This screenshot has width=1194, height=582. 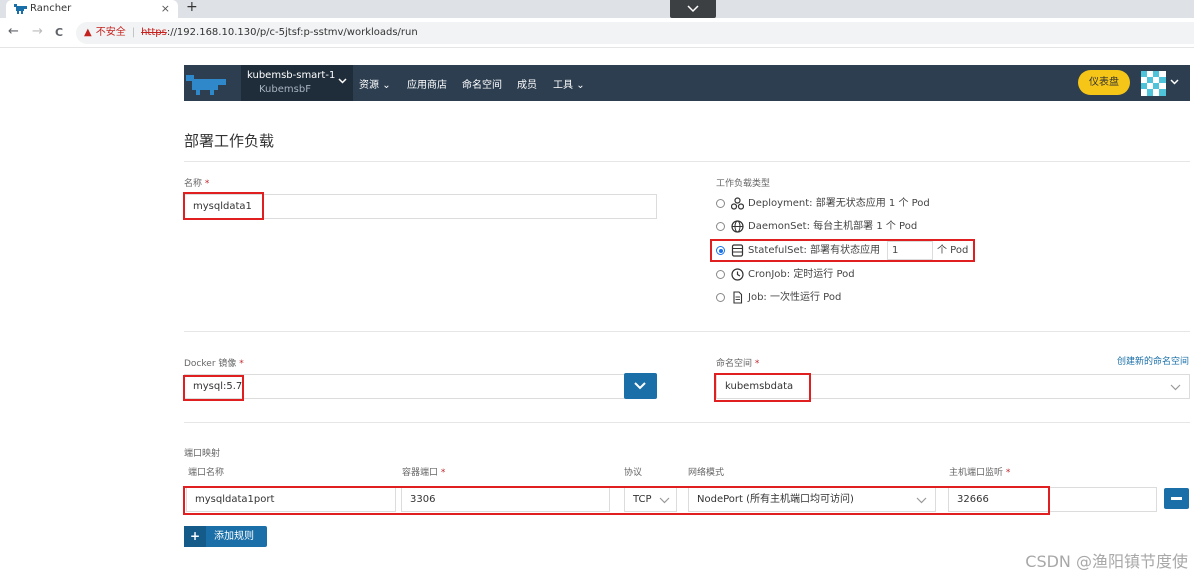 What do you see at coordinates (872, 203) in the screenshot?
I see `workload-type-desc: 部署无状态应用 1 个 Pod` at bounding box center [872, 203].